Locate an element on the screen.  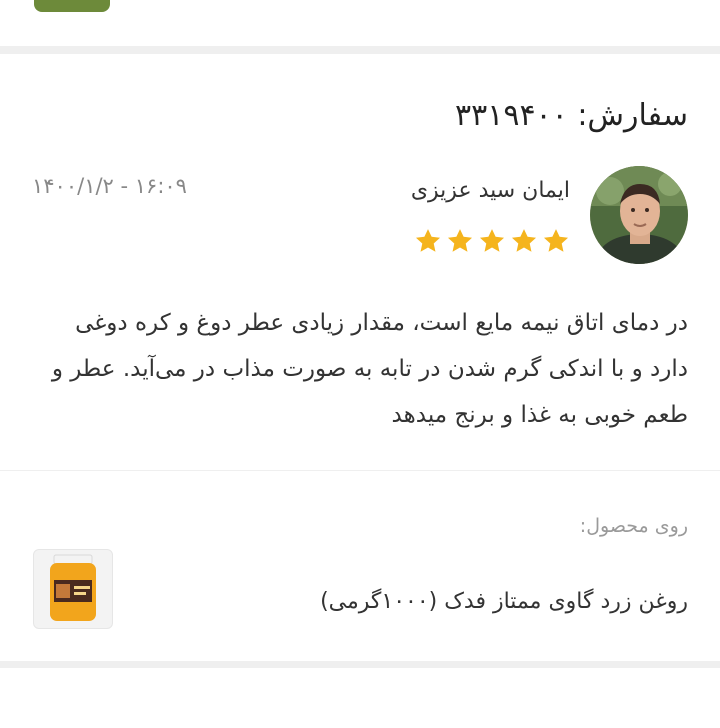
user-avatar-icon is located at coordinates (639, 215).